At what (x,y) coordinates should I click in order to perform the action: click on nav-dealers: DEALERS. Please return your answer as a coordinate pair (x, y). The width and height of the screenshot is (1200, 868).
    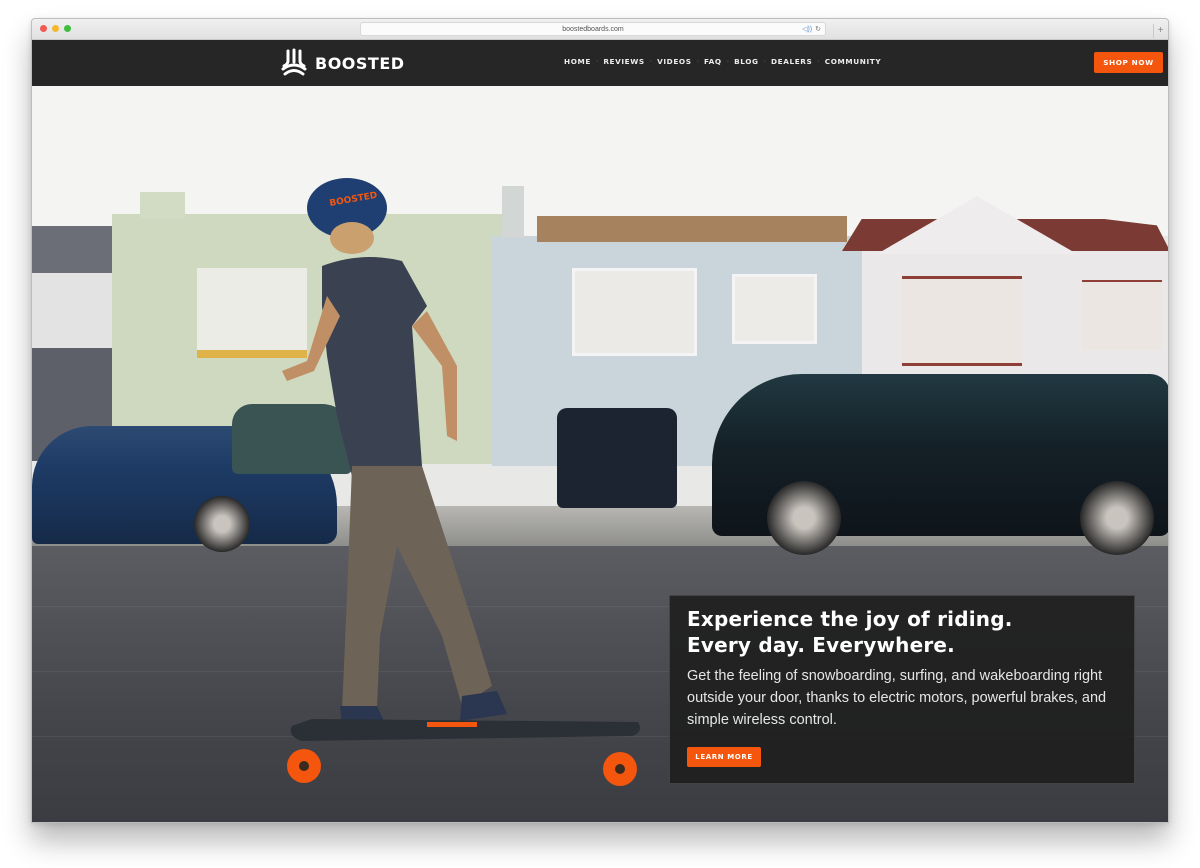
    Looking at the image, I should click on (791, 61).